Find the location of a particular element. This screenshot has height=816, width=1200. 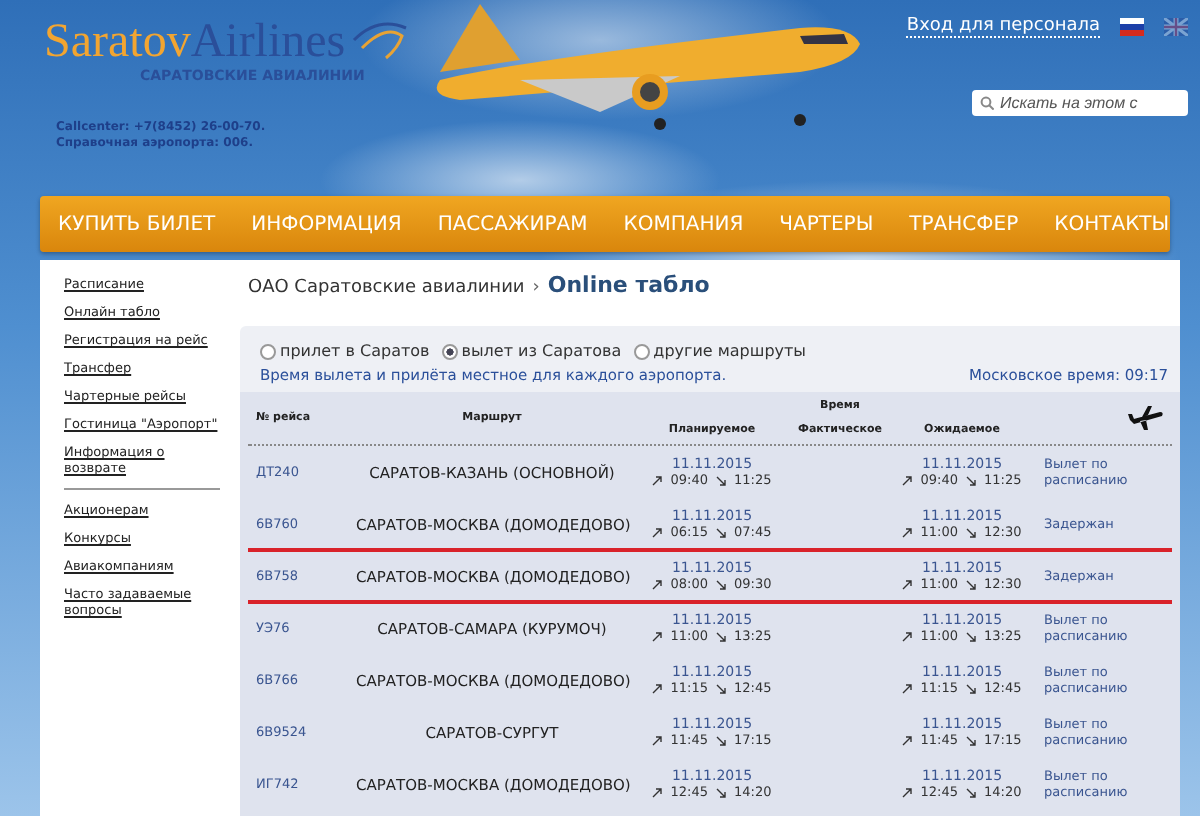

swoosh-logo-icon is located at coordinates (379, 38).